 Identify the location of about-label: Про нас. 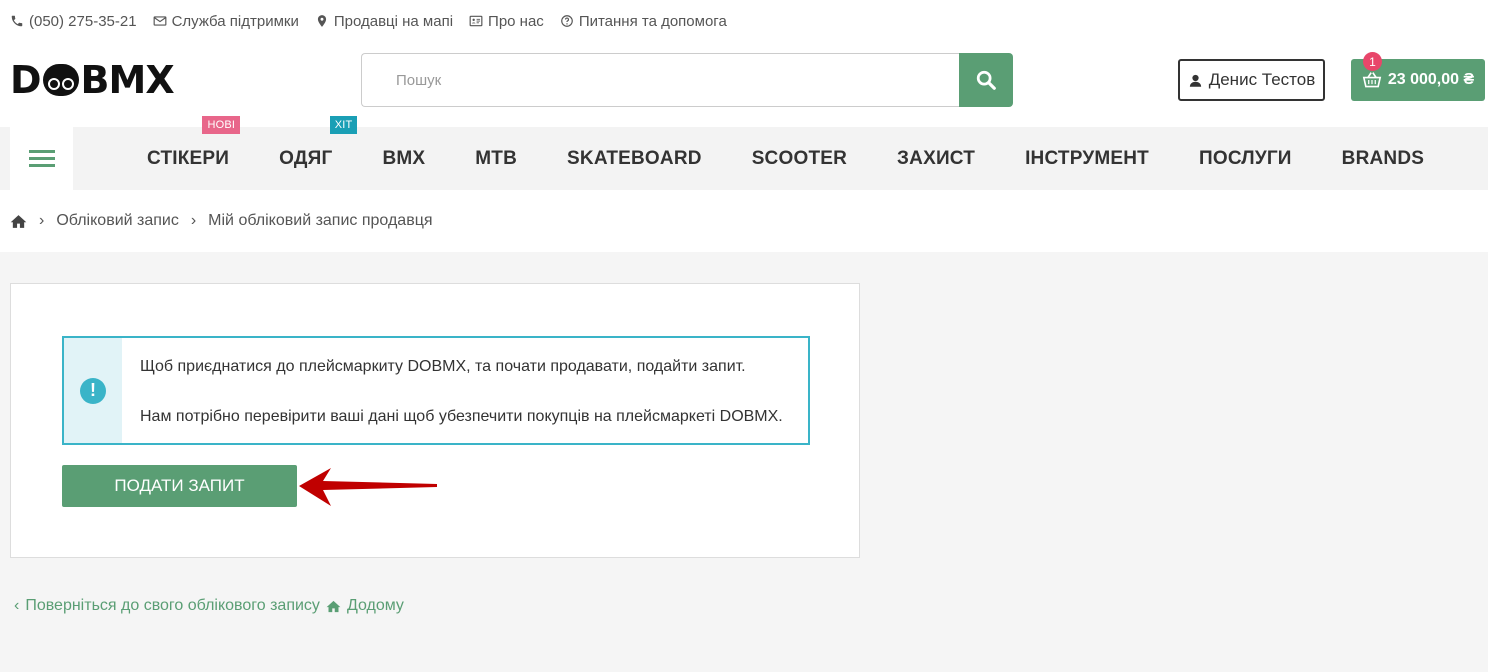
(516, 21).